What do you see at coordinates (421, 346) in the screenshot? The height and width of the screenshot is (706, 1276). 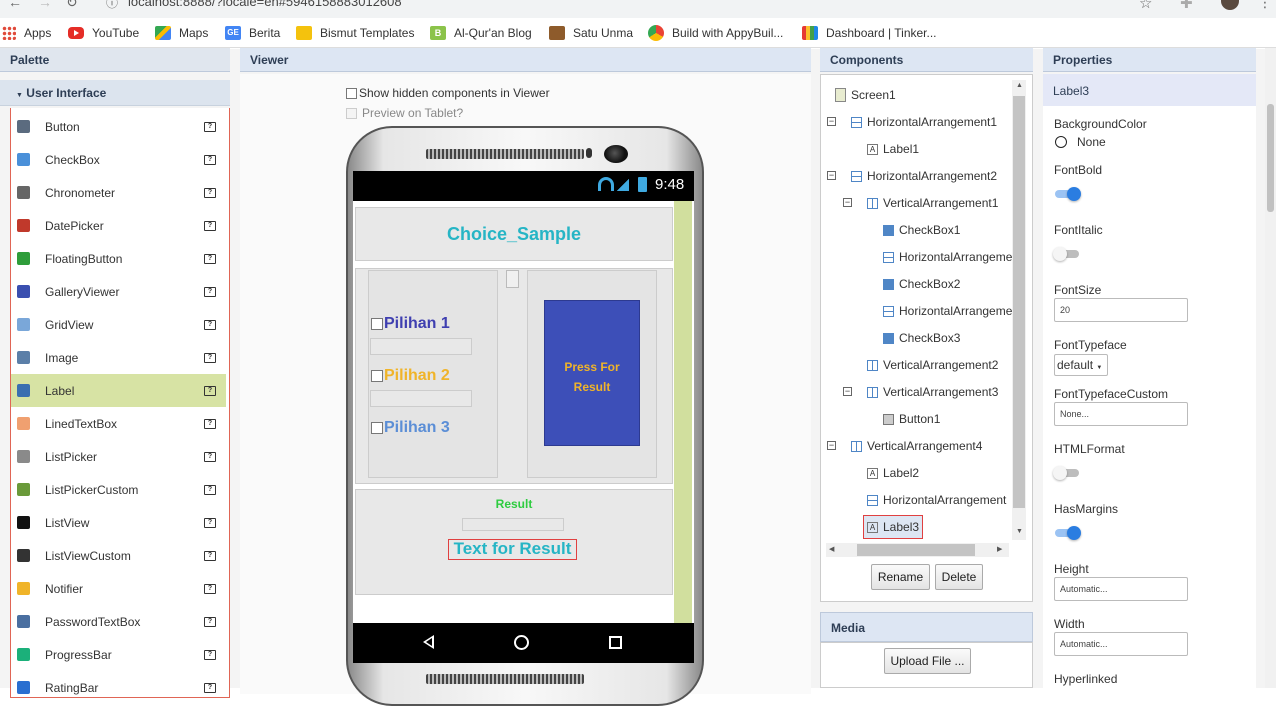 I see `horizontal-arrangement-cb1` at bounding box center [421, 346].